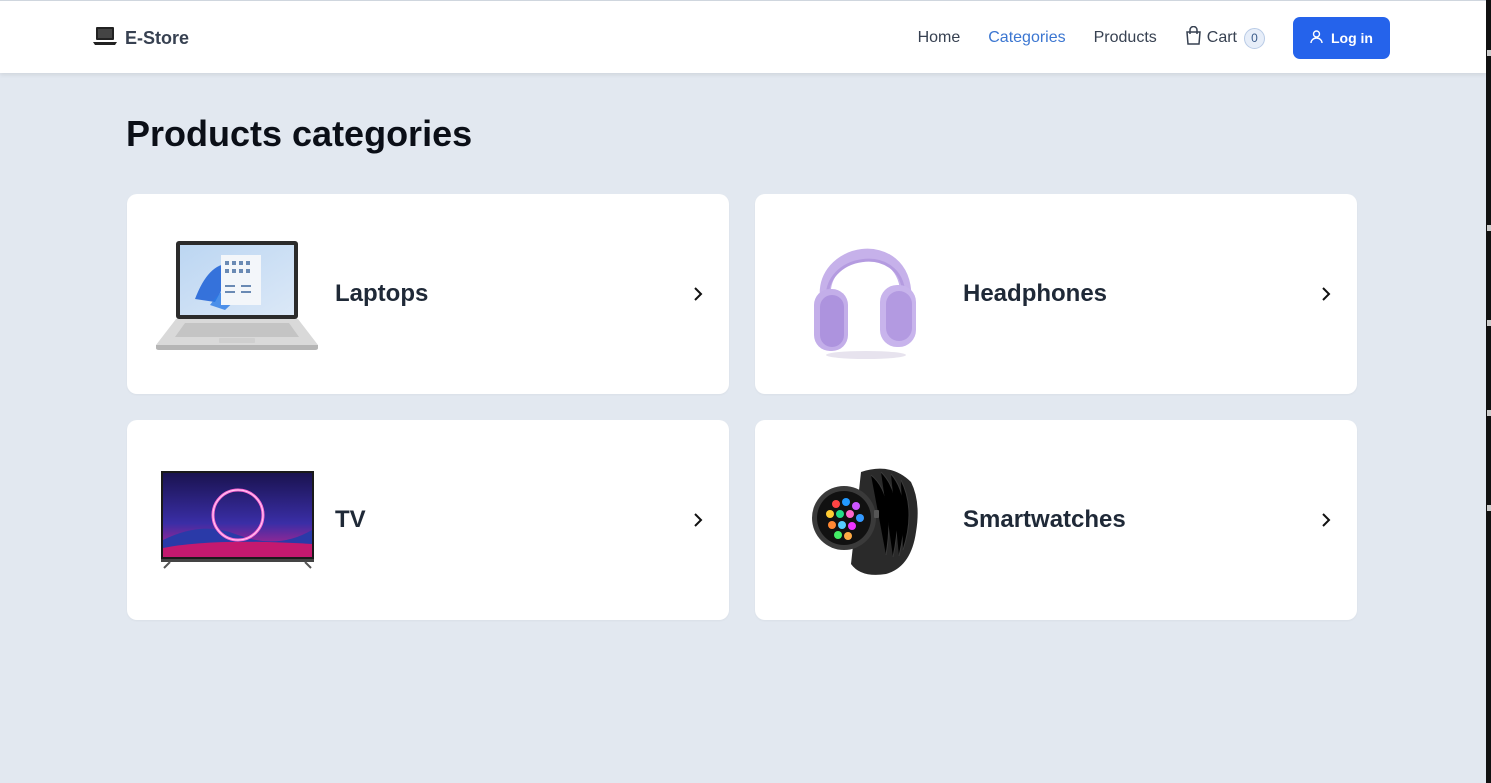 The height and width of the screenshot is (783, 1491). I want to click on smartwatch-image, so click(865, 520).